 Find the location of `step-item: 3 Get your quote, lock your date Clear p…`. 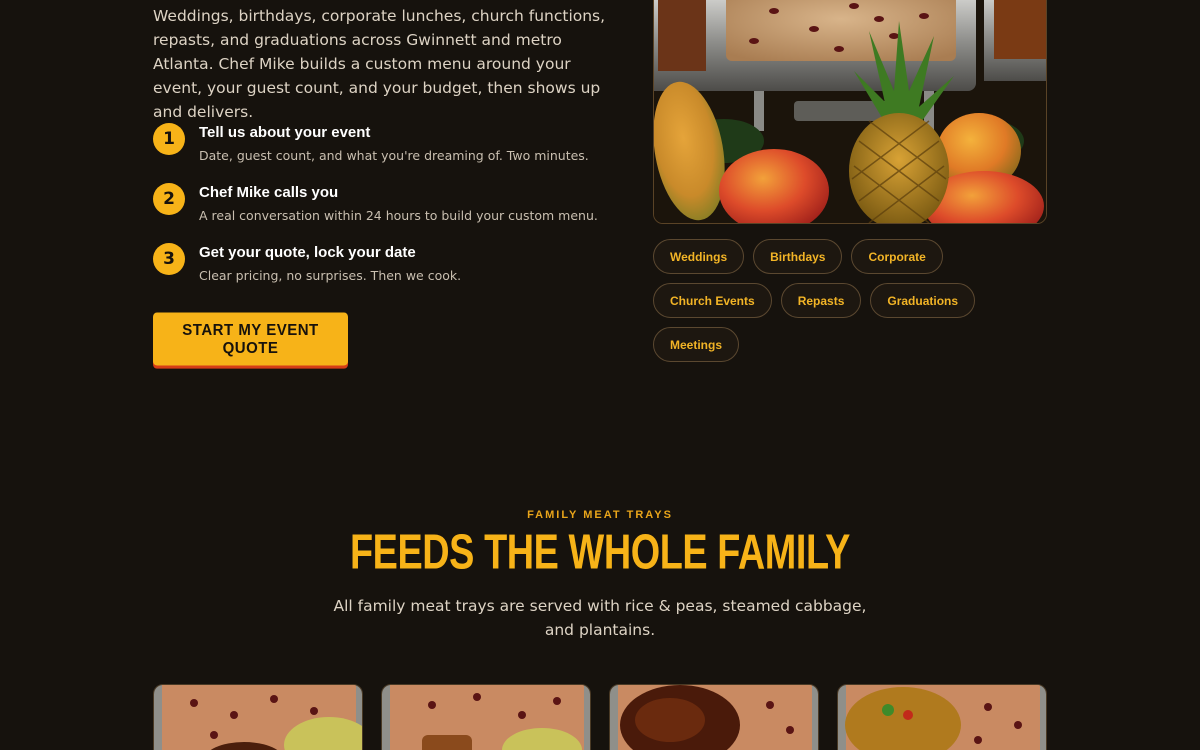

step-item: 3 Get your quote, lock your date Clear p… is located at coordinates (388, 272).